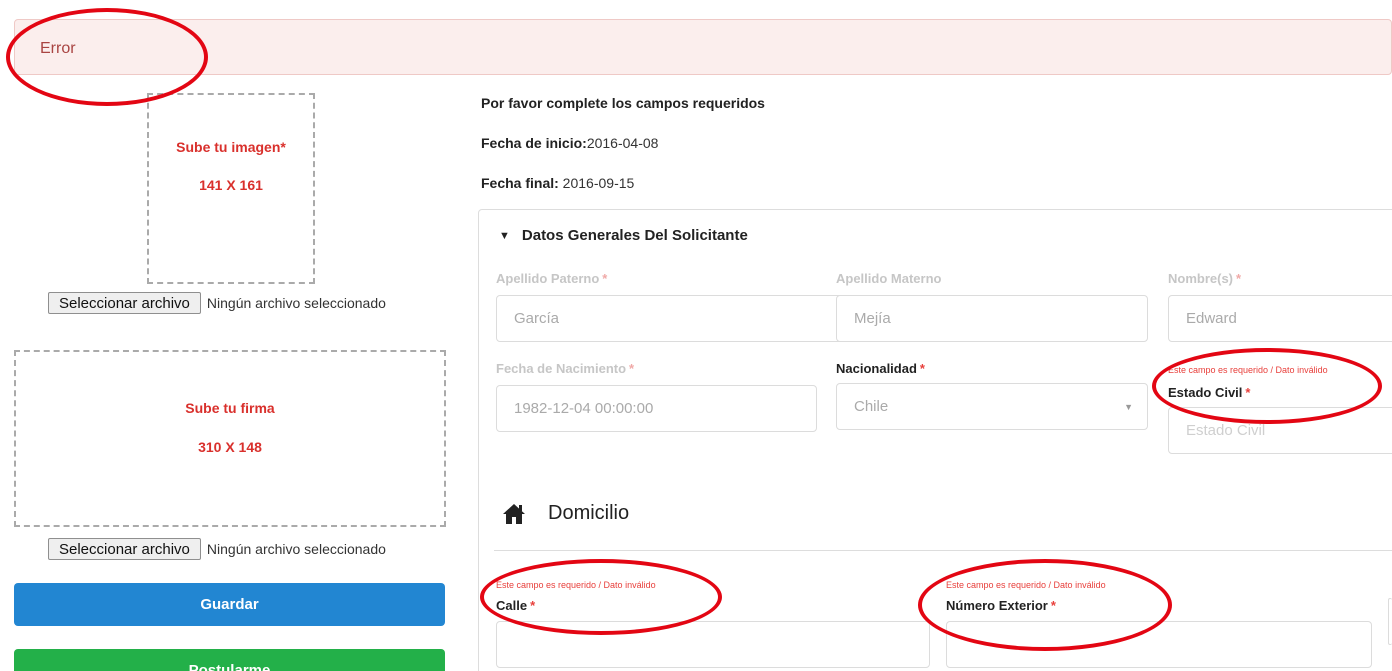 The height and width of the screenshot is (671, 1392). What do you see at coordinates (576, 585) in the screenshot?
I see `calle-error: Este campo es requerido / Dato inválido` at bounding box center [576, 585].